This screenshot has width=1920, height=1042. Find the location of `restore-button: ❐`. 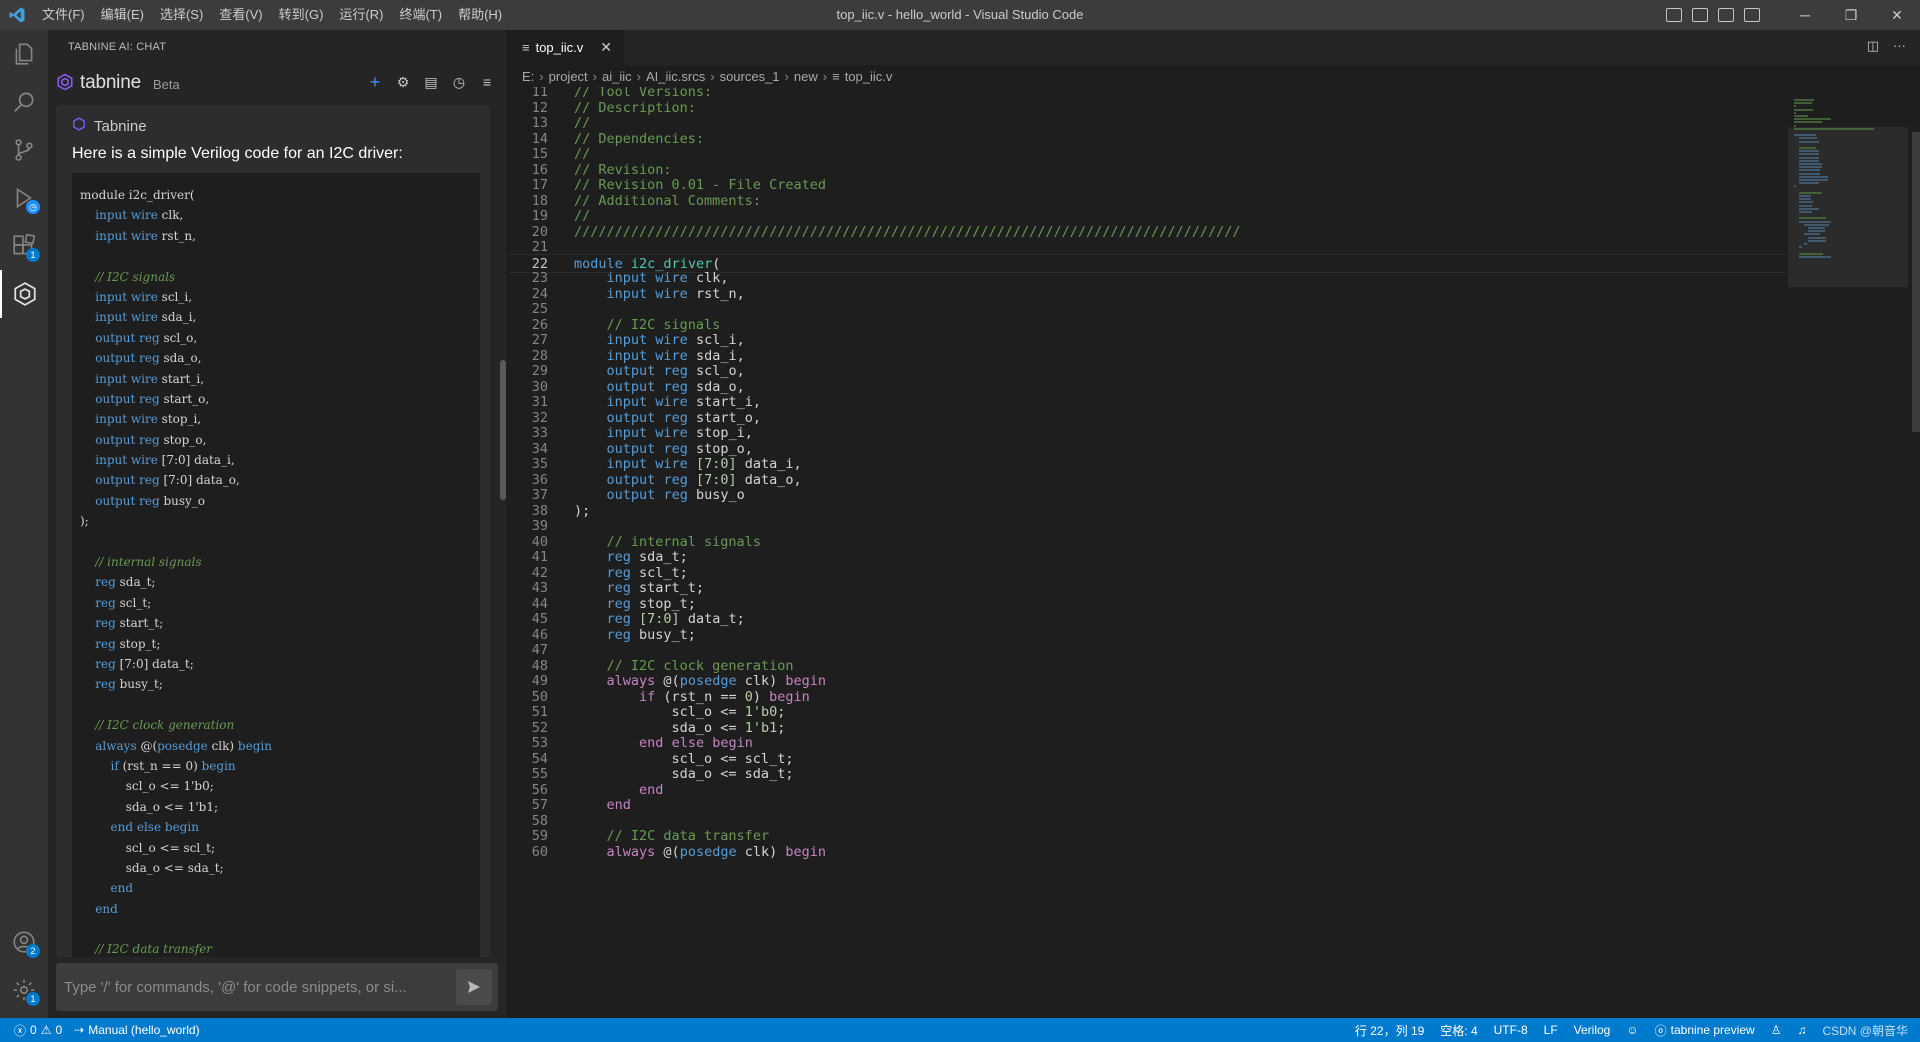

restore-button: ❐ is located at coordinates (1851, 15).